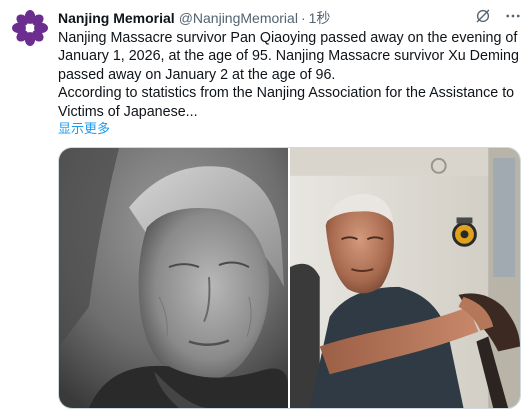 Image resolution: width=531 pixels, height=412 pixels. What do you see at coordinates (238, 18) in the screenshot?
I see `author-handle: @NanjingMemorial` at bounding box center [238, 18].